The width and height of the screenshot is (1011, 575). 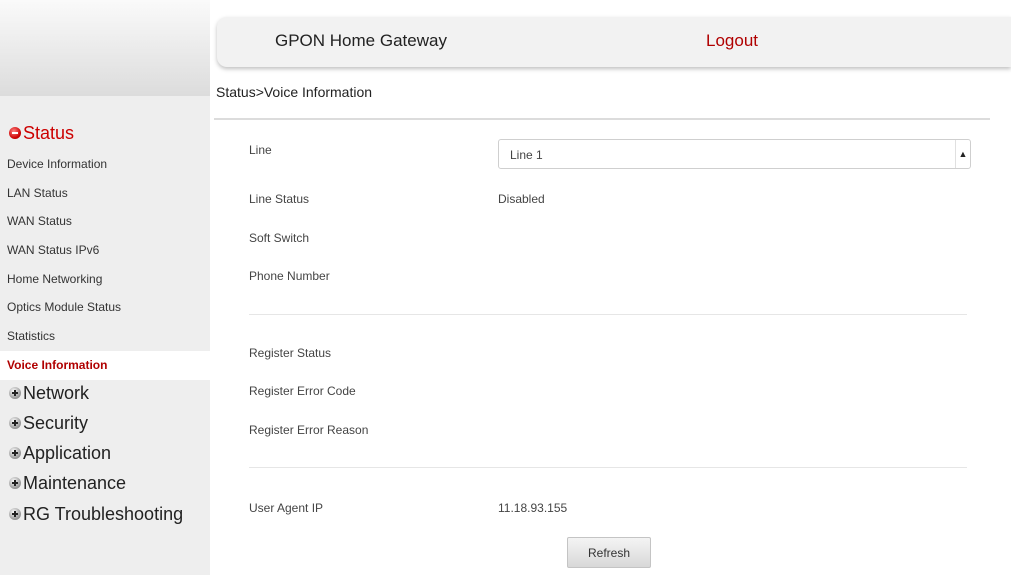 What do you see at coordinates (105, 336) in the screenshot?
I see `sidebar-item-statistics: Statistics` at bounding box center [105, 336].